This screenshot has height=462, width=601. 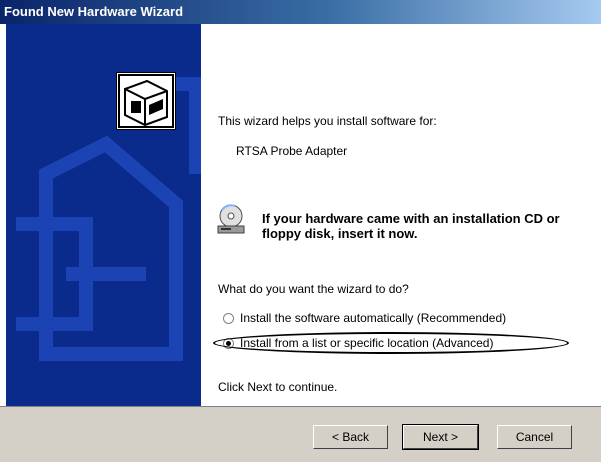 What do you see at coordinates (313, 289) in the screenshot?
I see `question-text: What do you want the wizard to do?` at bounding box center [313, 289].